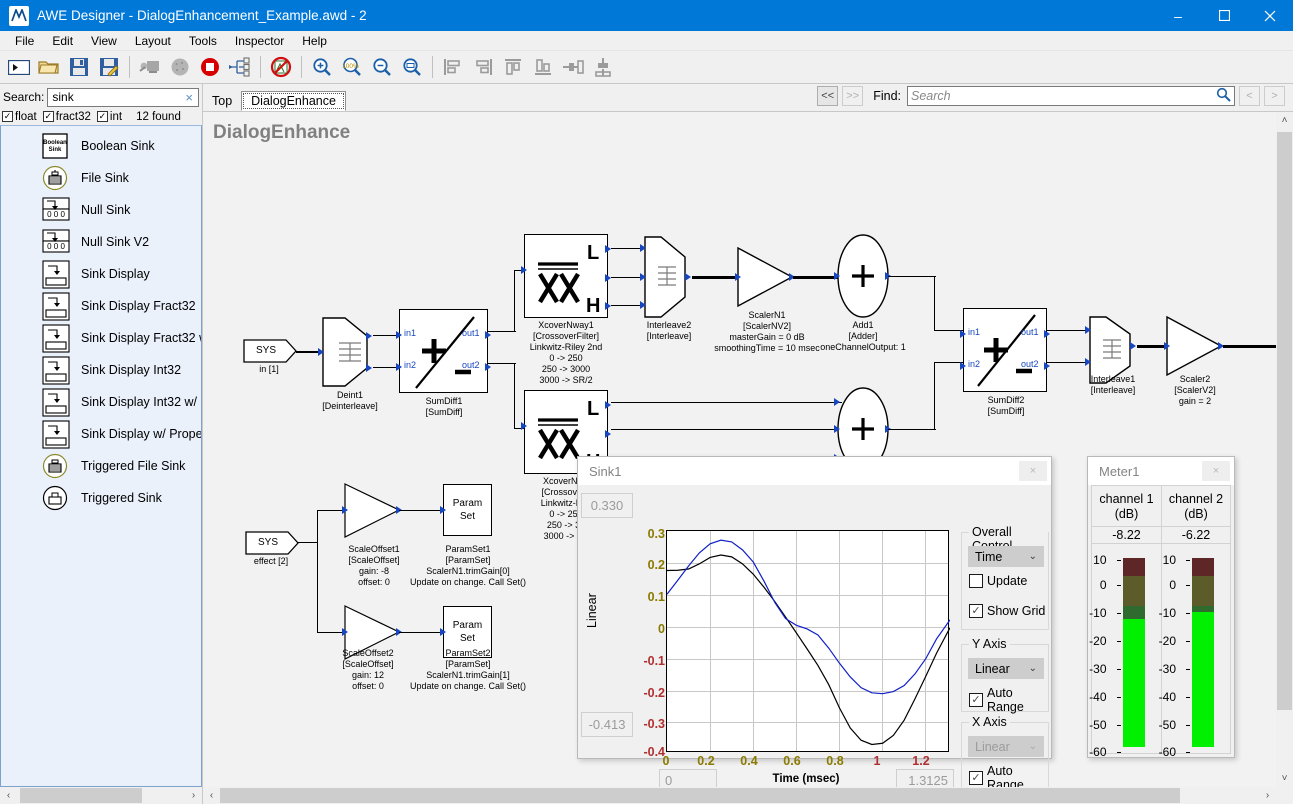  Describe the element at coordinates (19, 67) in the screenshot. I see `run-icon` at that location.